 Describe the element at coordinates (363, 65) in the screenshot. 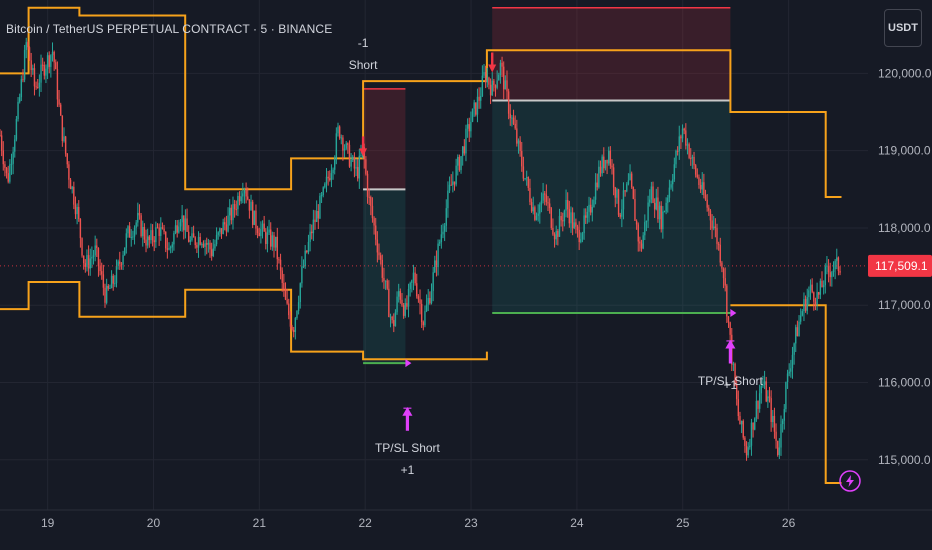

I see `entry-side-label-1: Short` at that location.